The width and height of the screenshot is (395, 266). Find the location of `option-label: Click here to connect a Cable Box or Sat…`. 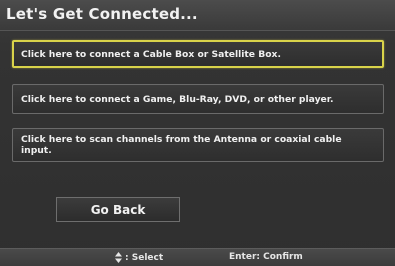

option-label: Click here to connect a Cable Box or Sat… is located at coordinates (151, 54).